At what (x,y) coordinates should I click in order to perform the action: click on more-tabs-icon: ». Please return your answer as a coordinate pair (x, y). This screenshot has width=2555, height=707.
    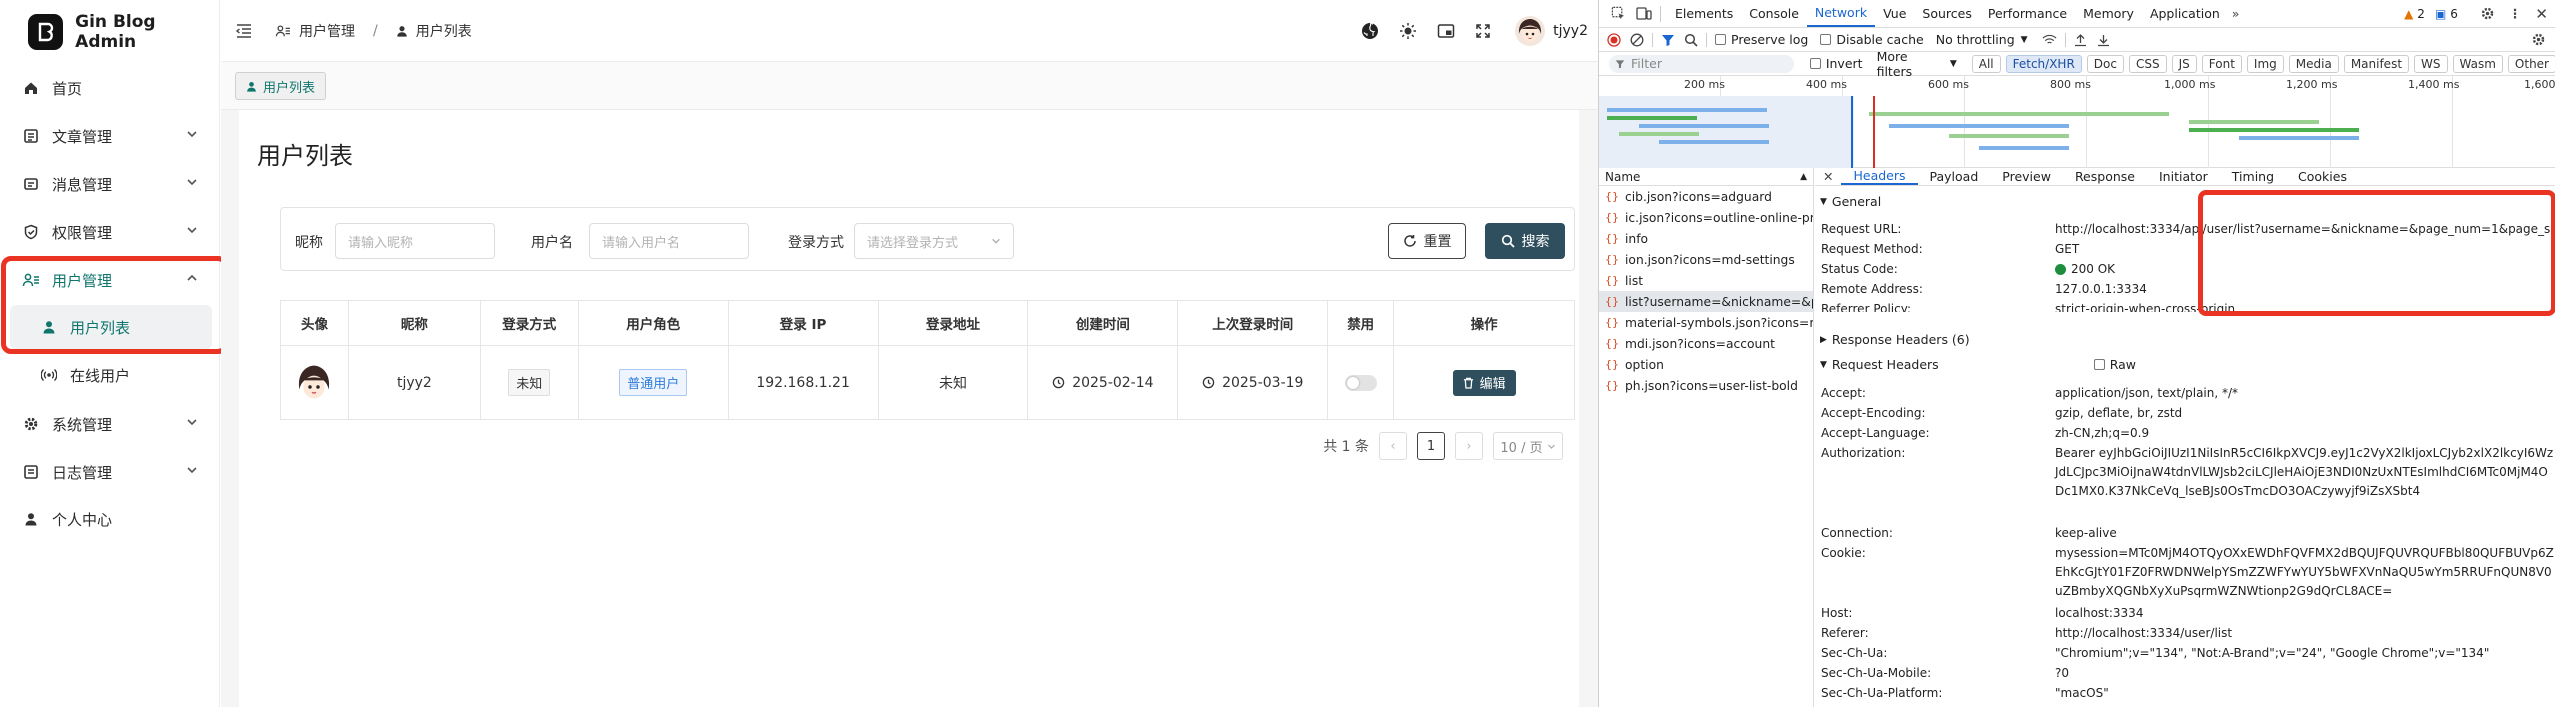
    Looking at the image, I should click on (2236, 13).